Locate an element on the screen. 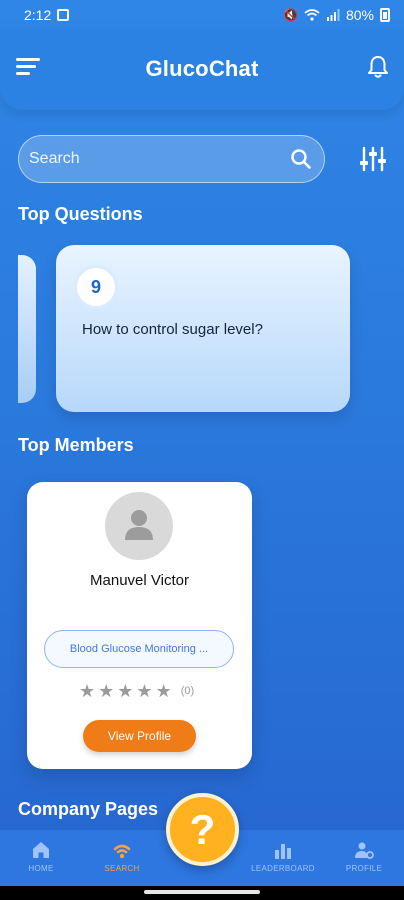 The image size is (404, 900). rating-count: (0) is located at coordinates (187, 691).